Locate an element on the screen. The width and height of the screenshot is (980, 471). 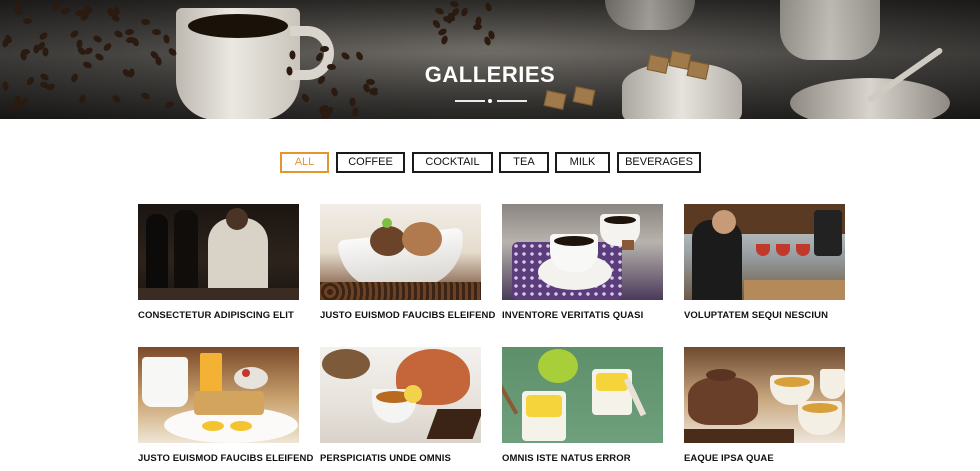
filter-beverages-button: BEVERAGES is located at coordinates (659, 162).